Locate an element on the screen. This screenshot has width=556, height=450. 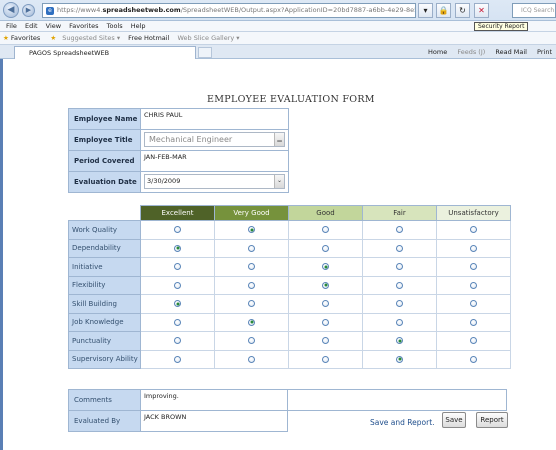
period-covered-field: JAN-FEB-MAR is located at coordinates (214, 161).